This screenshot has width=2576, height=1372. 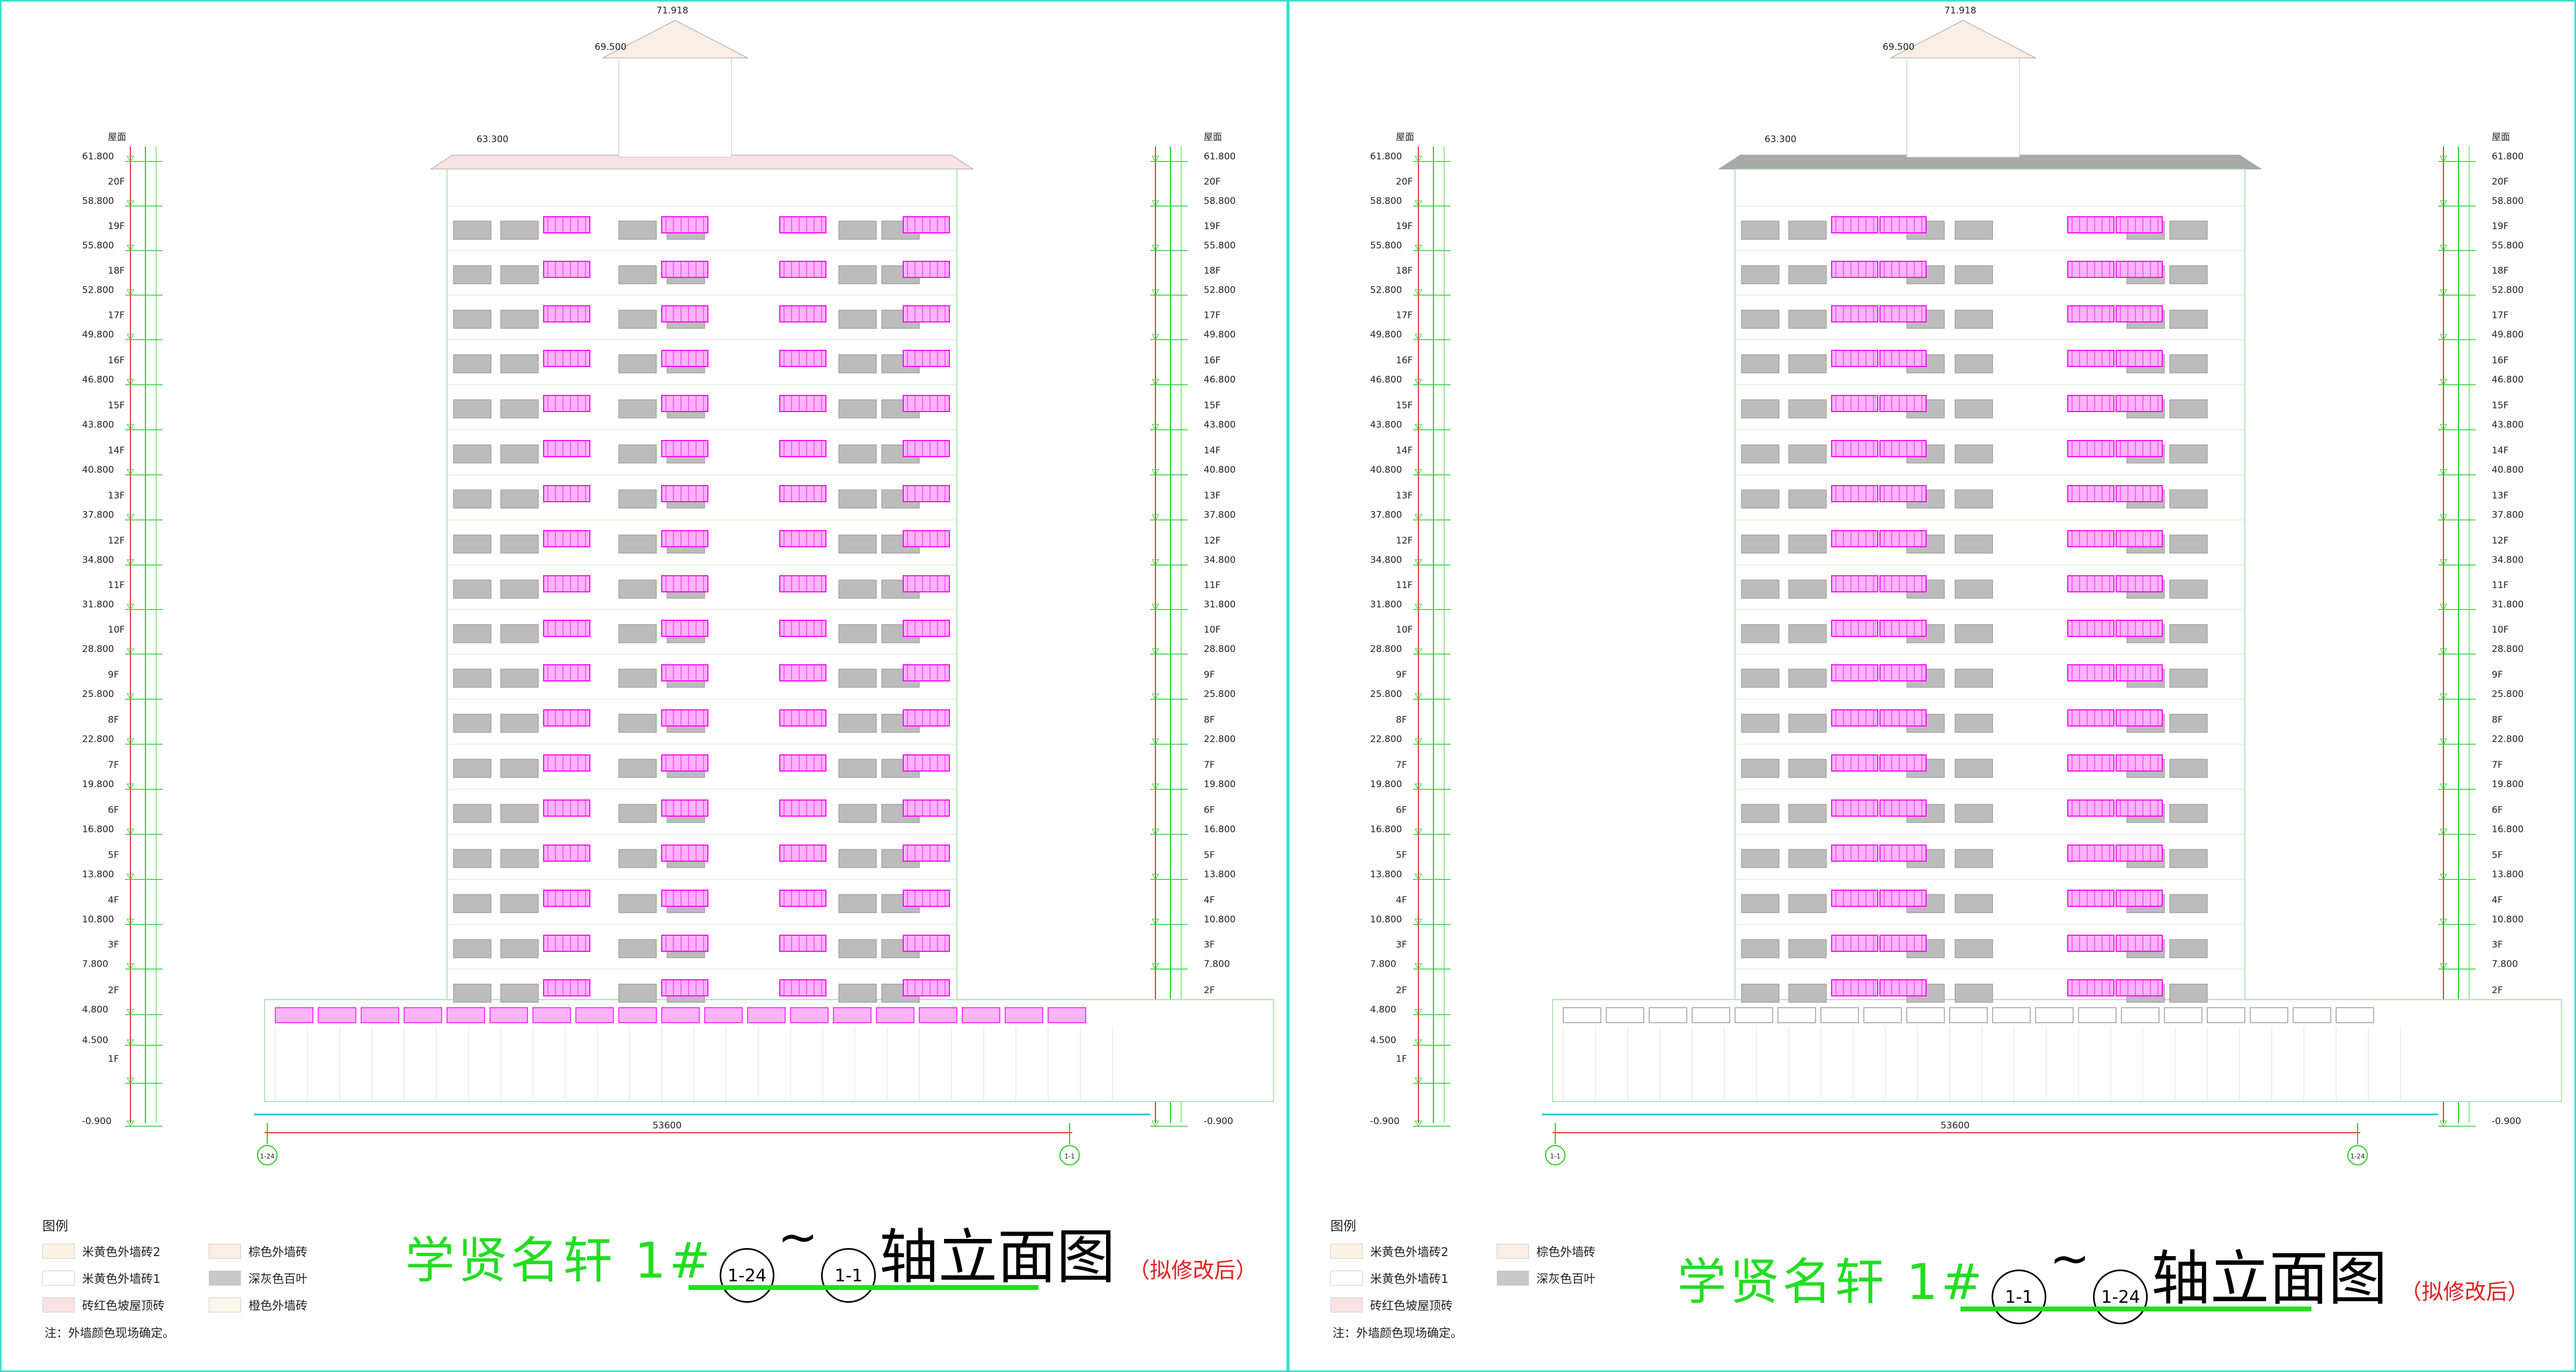 I want to click on elevation-label: 28.800, so click(x=1386, y=650).